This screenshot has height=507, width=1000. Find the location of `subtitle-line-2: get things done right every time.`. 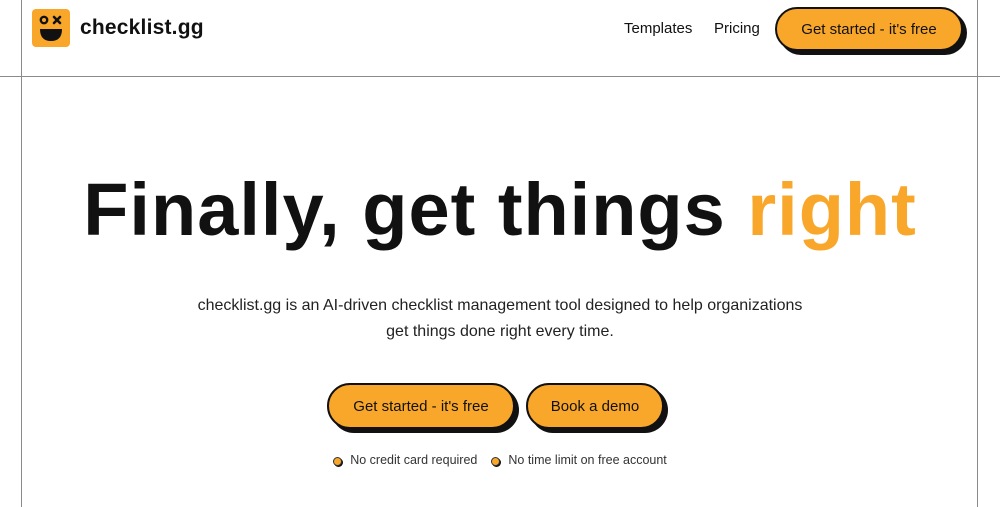

subtitle-line-2: get things done right every time. is located at coordinates (500, 331).